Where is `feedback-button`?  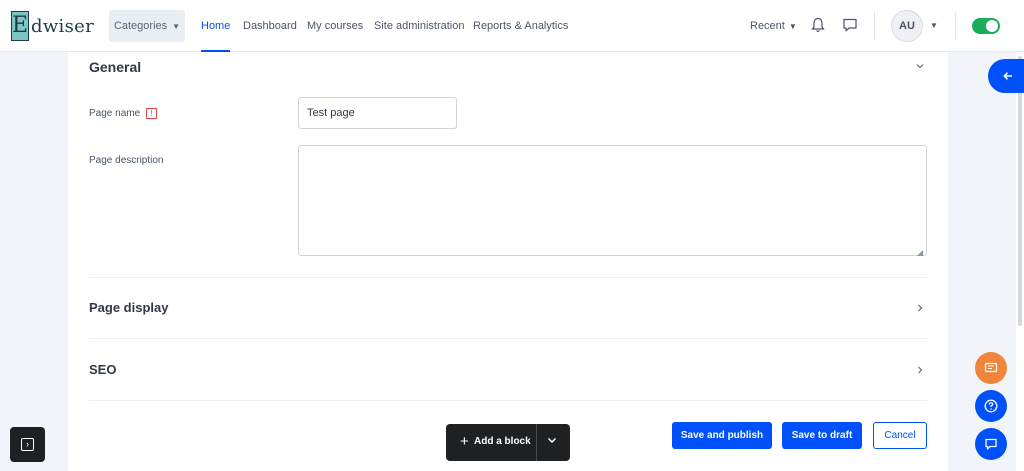
feedback-button is located at coordinates (991, 368).